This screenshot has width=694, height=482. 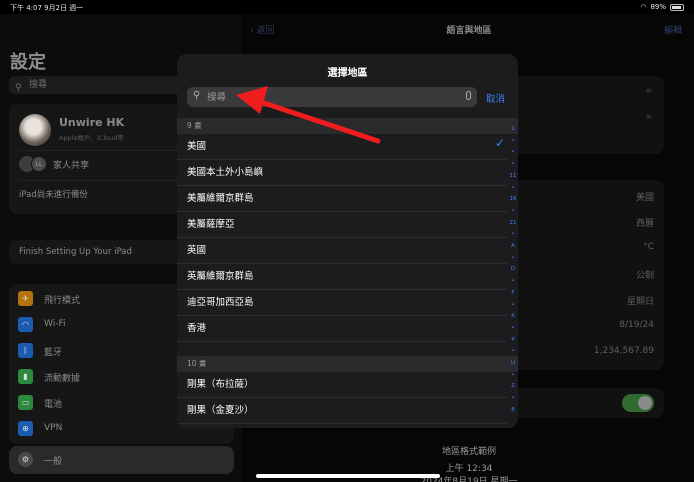 I want to click on family-sharing-row: LL 家人共享, so click(x=54, y=164).